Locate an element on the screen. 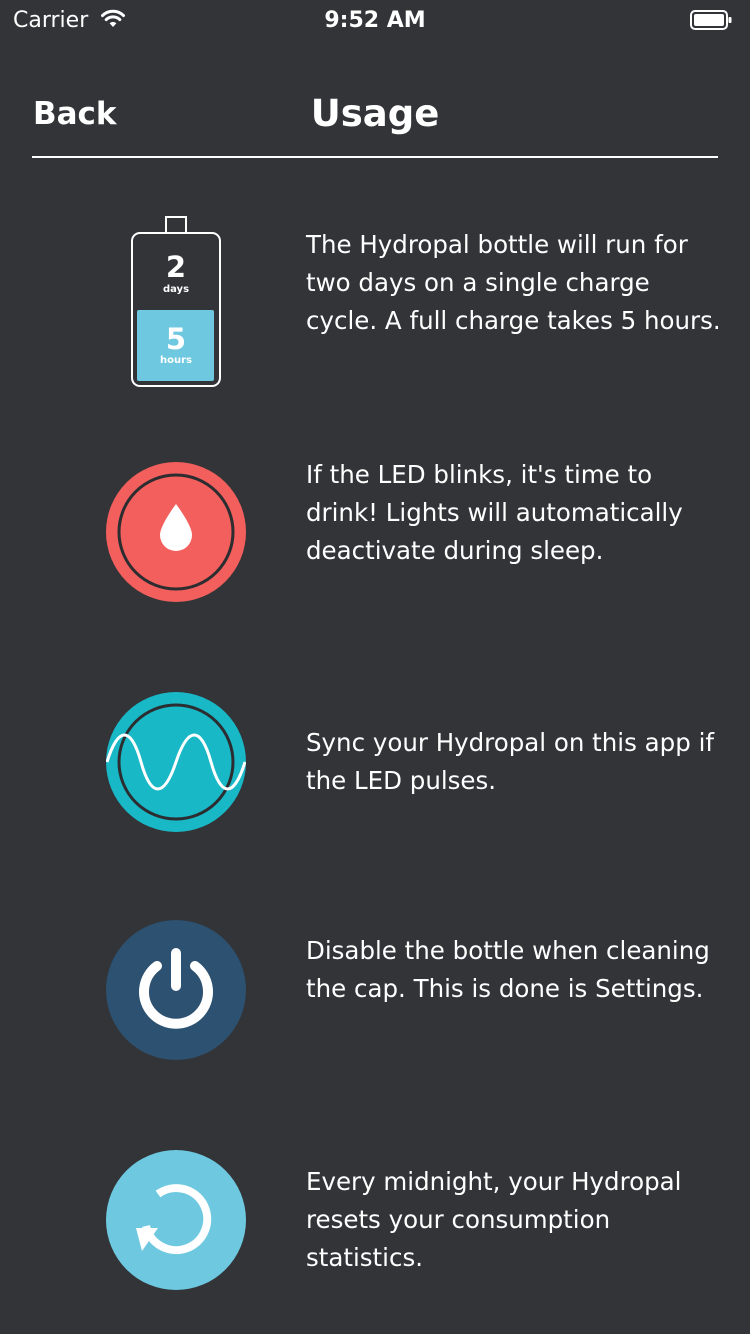 The width and height of the screenshot is (750, 1334). water-drop-icon is located at coordinates (176, 532).